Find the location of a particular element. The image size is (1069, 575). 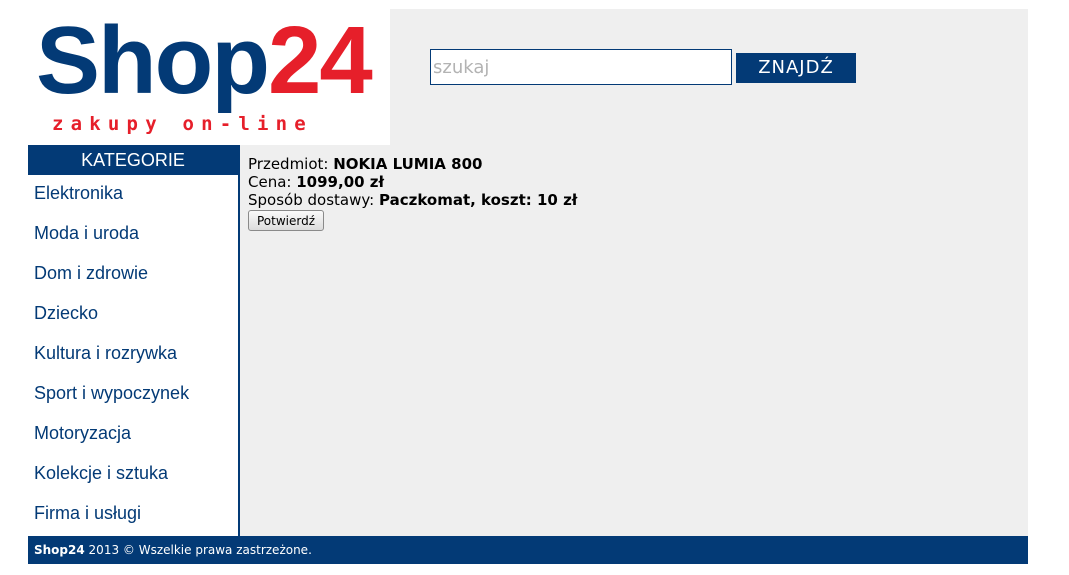

footer-brand: Shop24 is located at coordinates (59, 550).